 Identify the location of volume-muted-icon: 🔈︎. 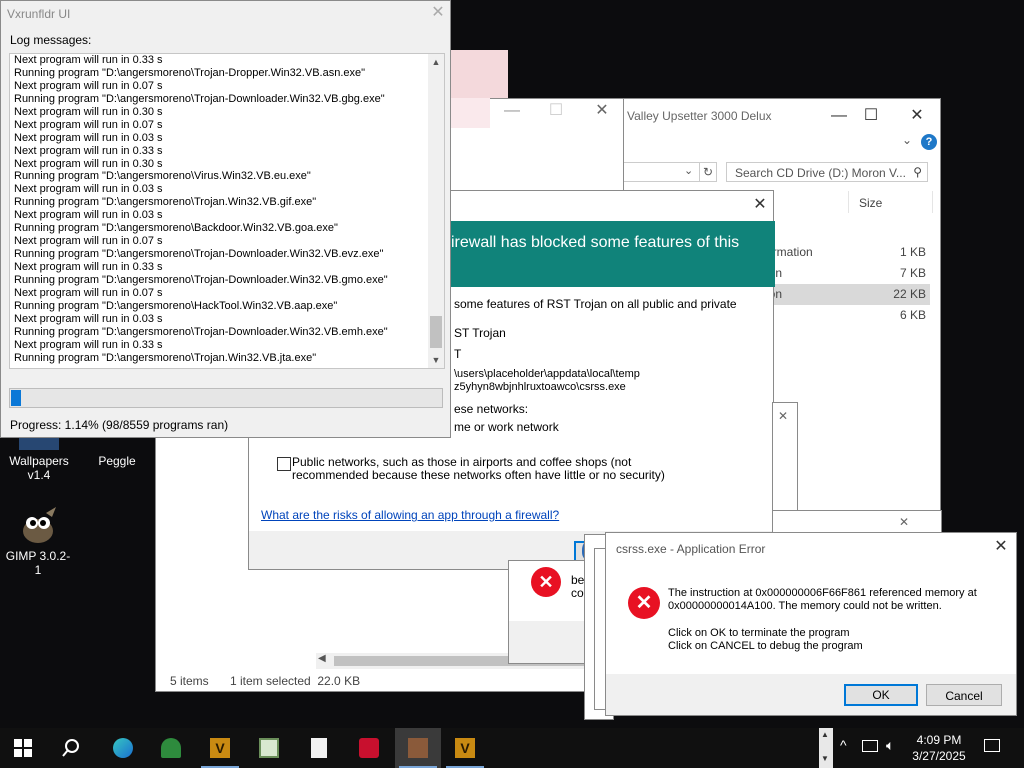
(890, 745).